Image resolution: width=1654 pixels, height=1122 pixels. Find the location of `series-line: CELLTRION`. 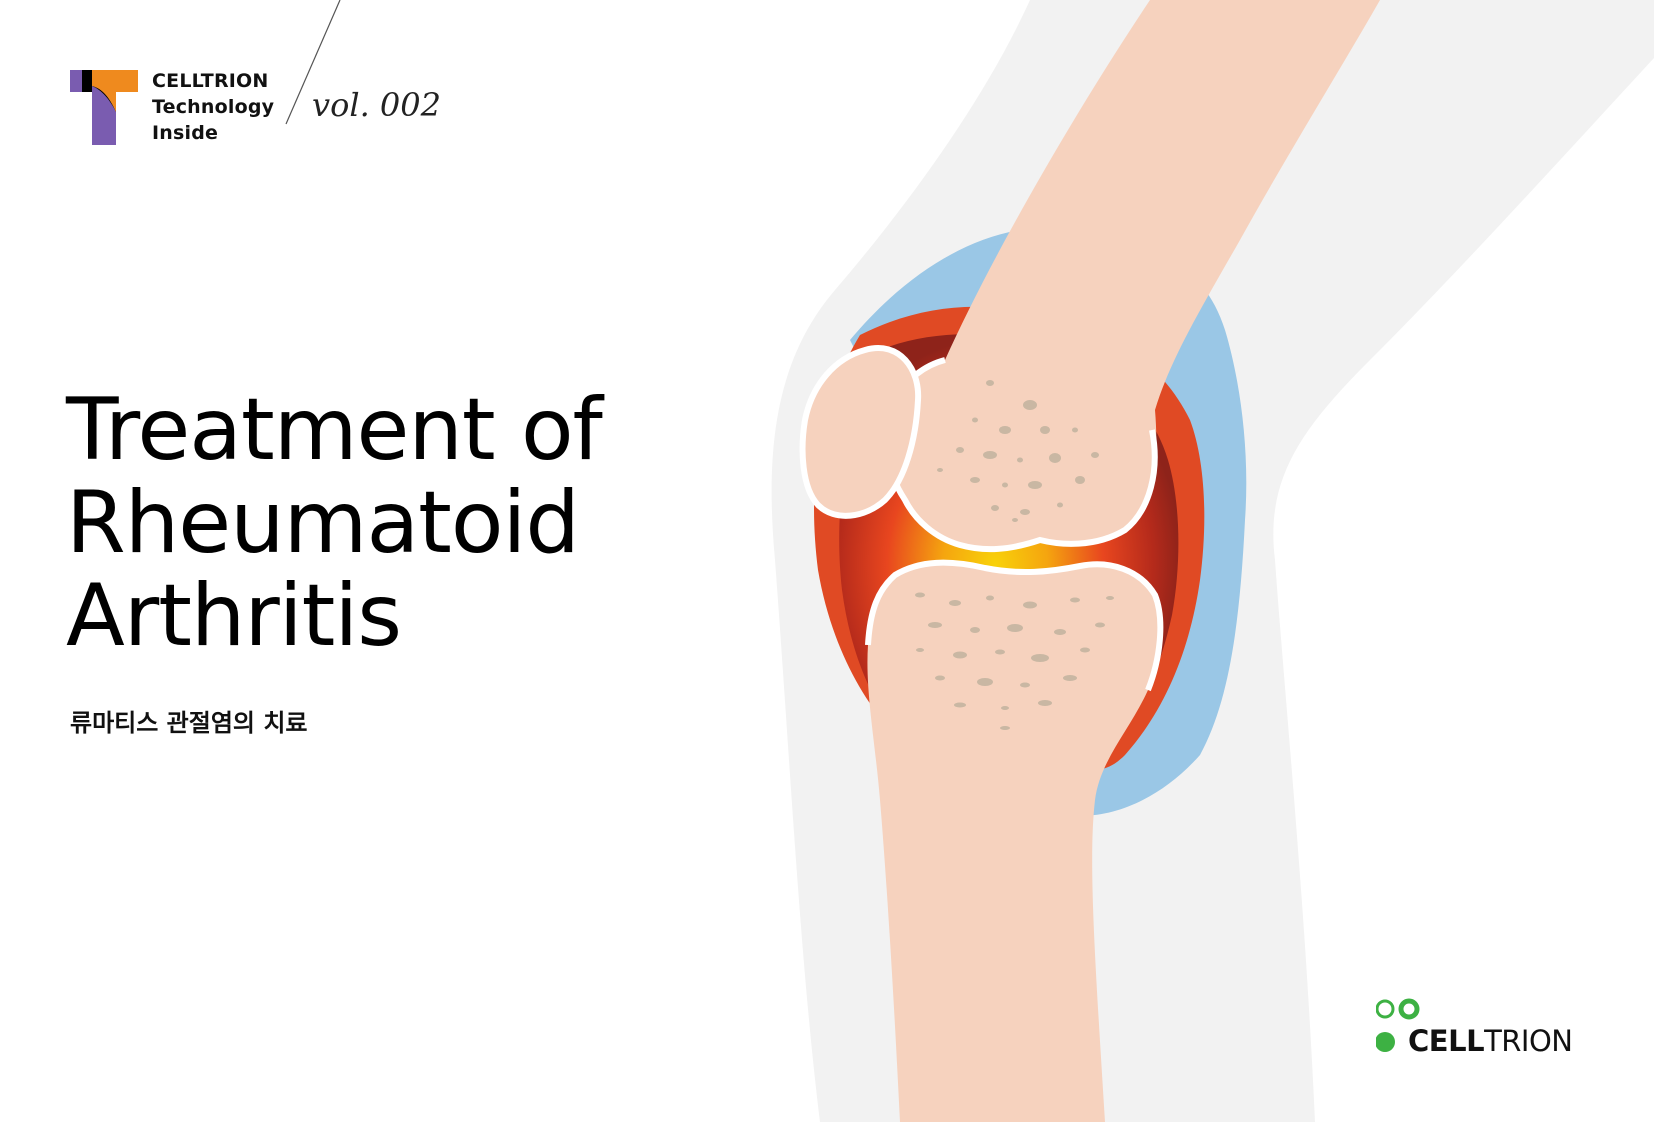

series-line: CELLTRION is located at coordinates (210, 81).